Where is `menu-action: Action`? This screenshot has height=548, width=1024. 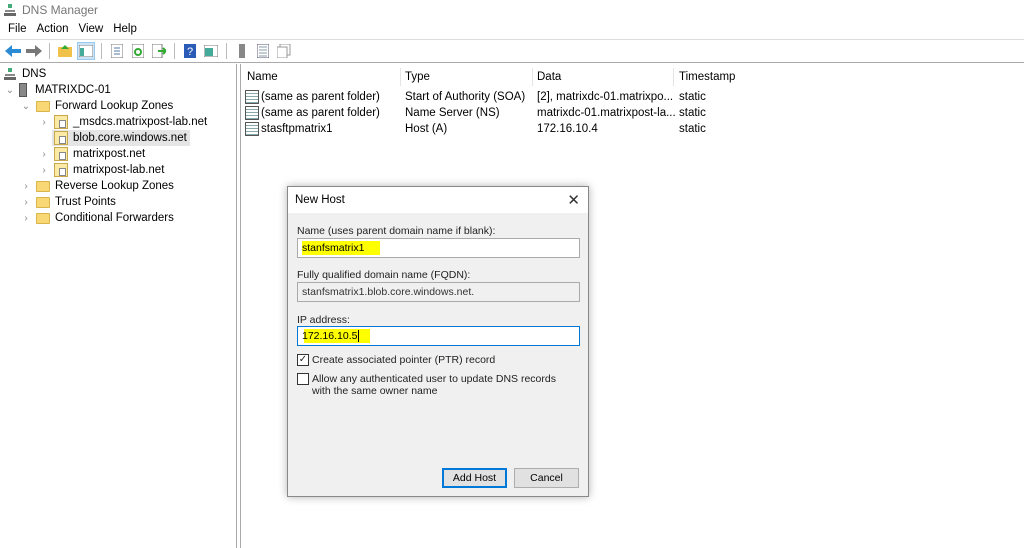
menu-action: Action is located at coordinates (54, 29).